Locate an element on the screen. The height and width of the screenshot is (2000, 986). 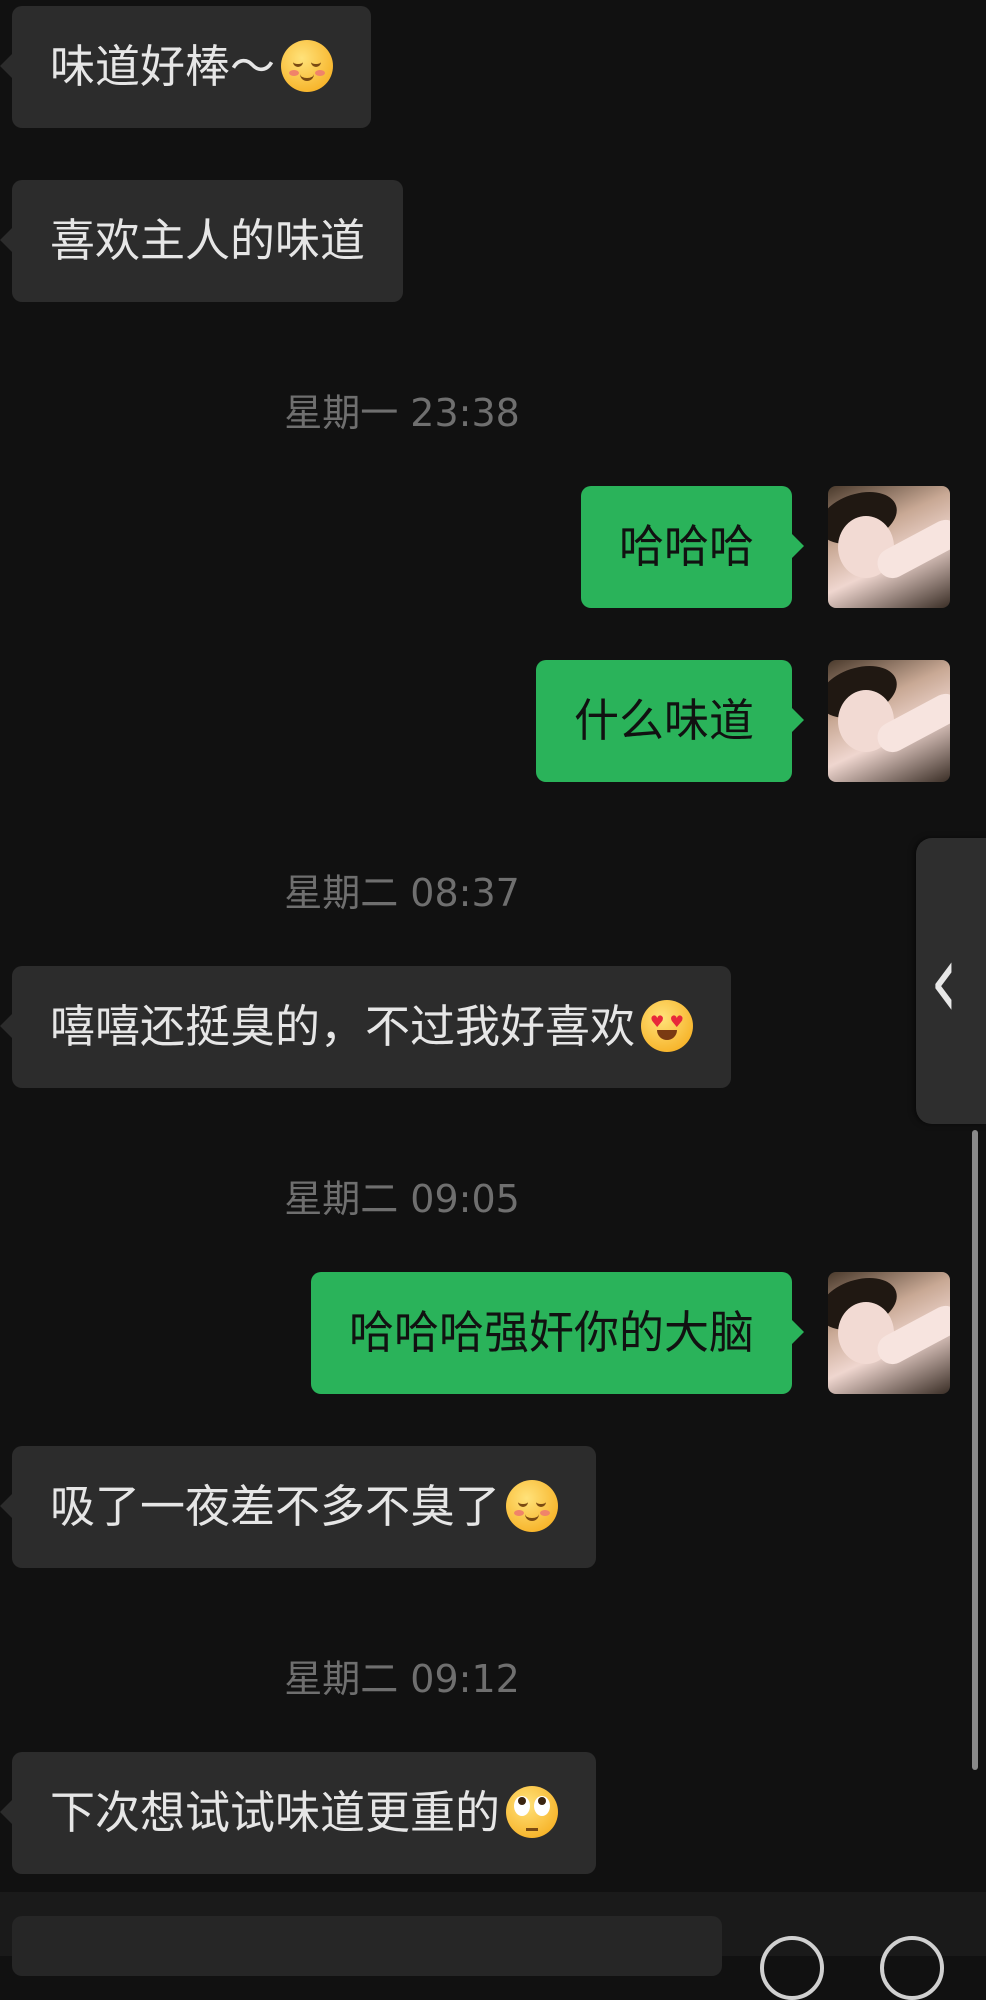
rolling-eyes-emoji-icon is located at coordinates (532, 1812).